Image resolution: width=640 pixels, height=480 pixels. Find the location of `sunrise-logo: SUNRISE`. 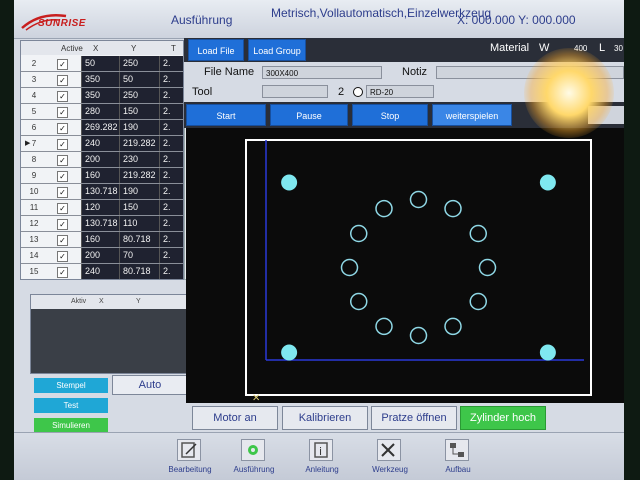

sunrise-logo: SUNRISE is located at coordinates (55, 21).